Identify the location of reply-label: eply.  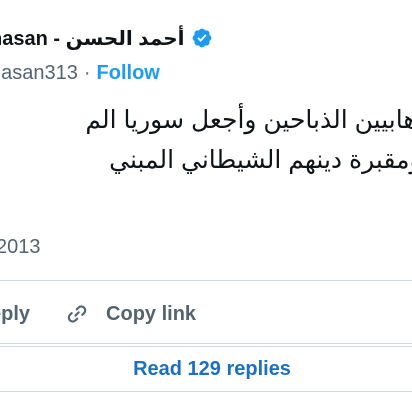
(15, 313).